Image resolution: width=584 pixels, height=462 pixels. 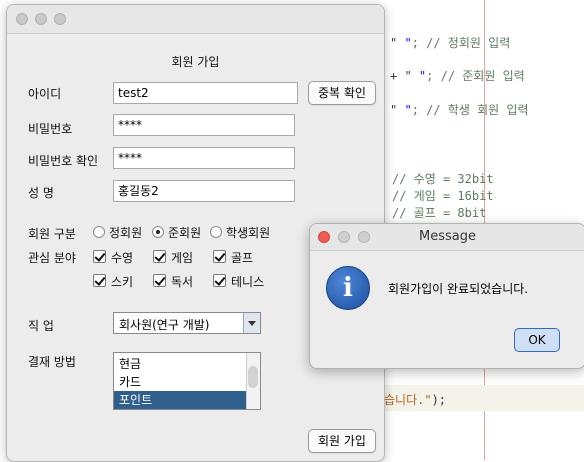 What do you see at coordinates (248, 282) in the screenshot?
I see `checkbox-tennis-label: 테니스` at bounding box center [248, 282].